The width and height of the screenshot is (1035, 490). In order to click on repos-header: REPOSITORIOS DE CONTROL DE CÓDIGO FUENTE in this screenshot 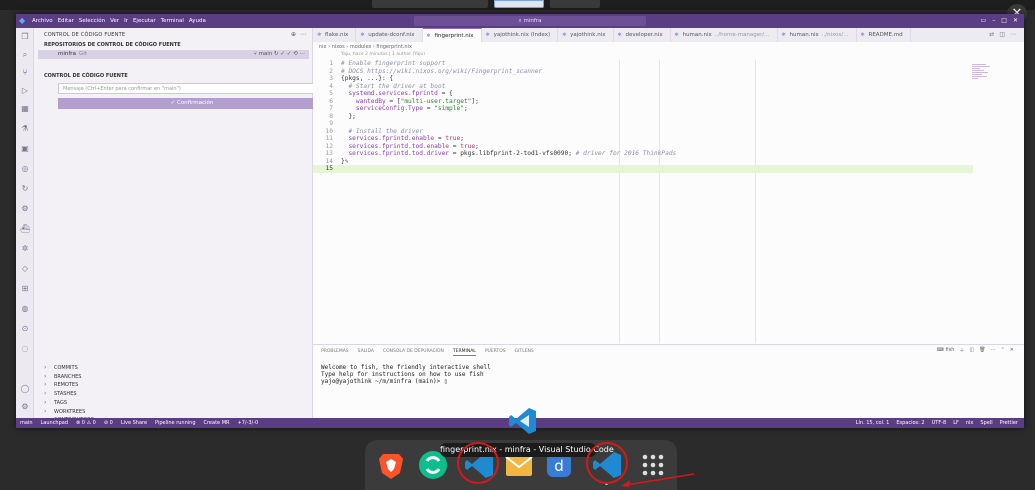, I will do `click(109, 45)`.